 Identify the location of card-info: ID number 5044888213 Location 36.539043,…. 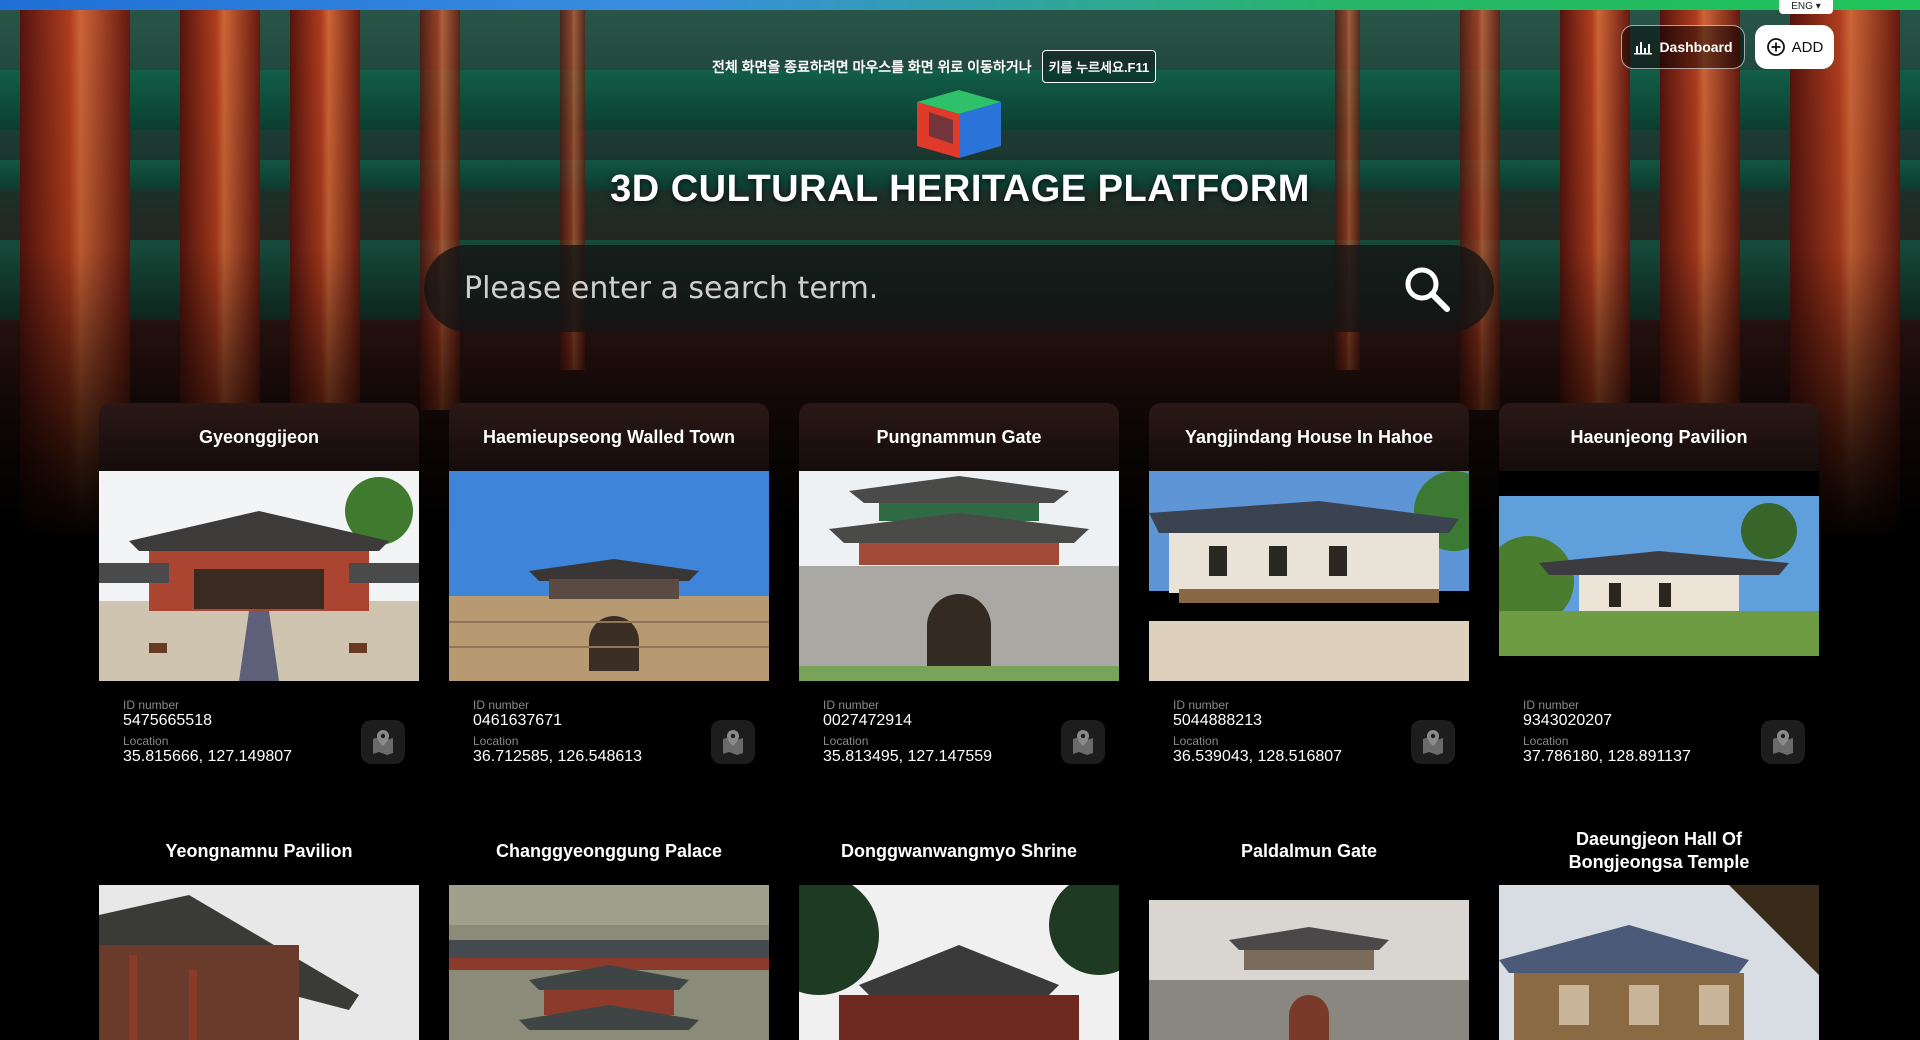
(1309, 736).